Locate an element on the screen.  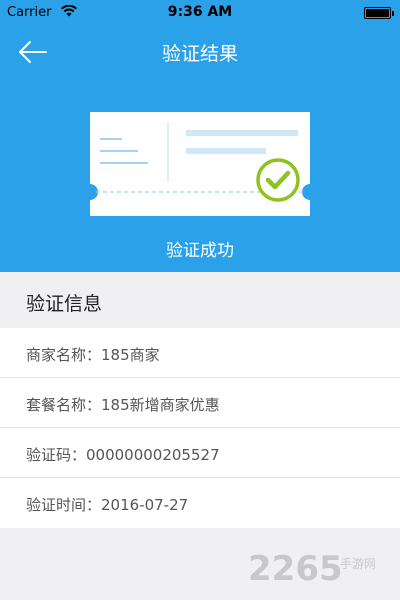
package-name-text: 套餐名称：185新增商家优惠 is located at coordinates (123, 405).